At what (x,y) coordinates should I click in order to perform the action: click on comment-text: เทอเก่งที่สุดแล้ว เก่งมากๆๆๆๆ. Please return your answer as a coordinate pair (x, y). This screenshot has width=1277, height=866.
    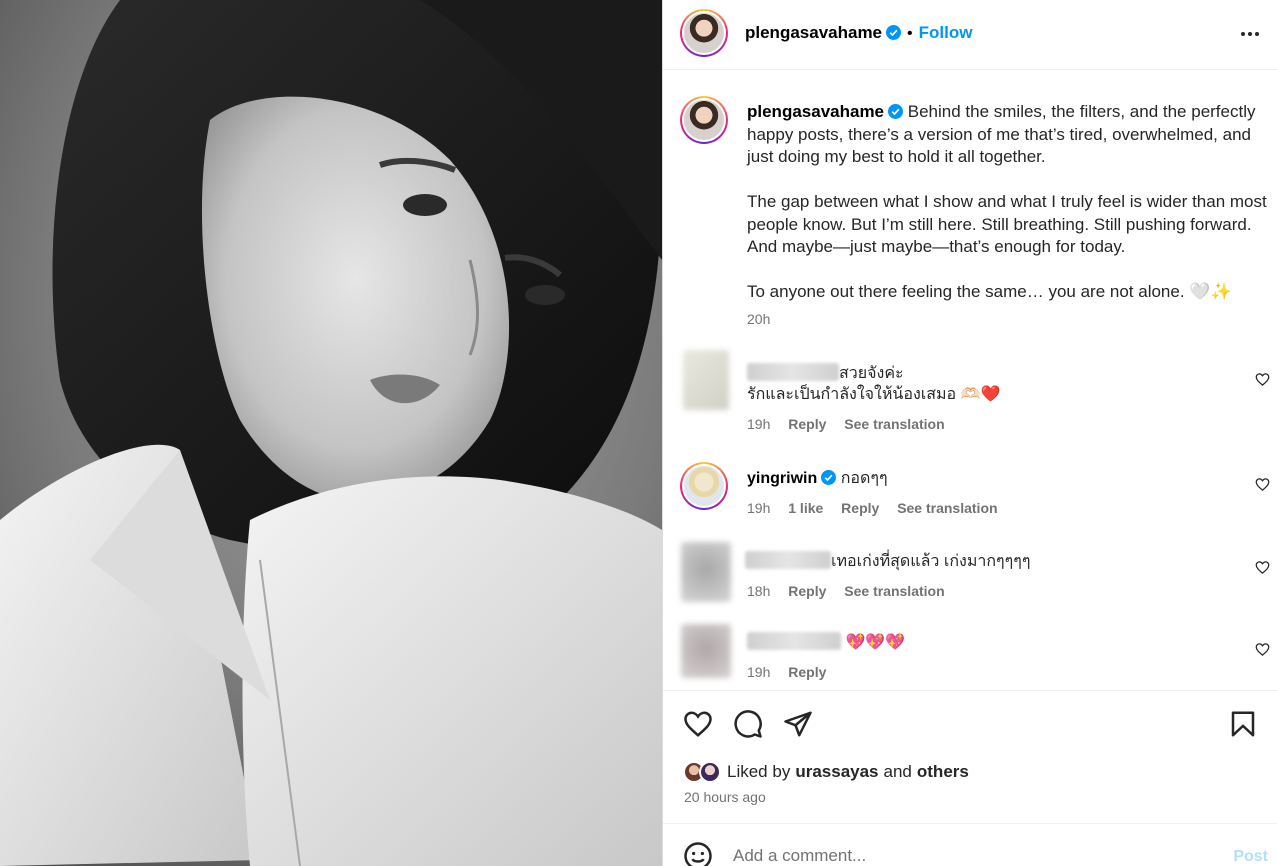
    Looking at the image, I should click on (931, 561).